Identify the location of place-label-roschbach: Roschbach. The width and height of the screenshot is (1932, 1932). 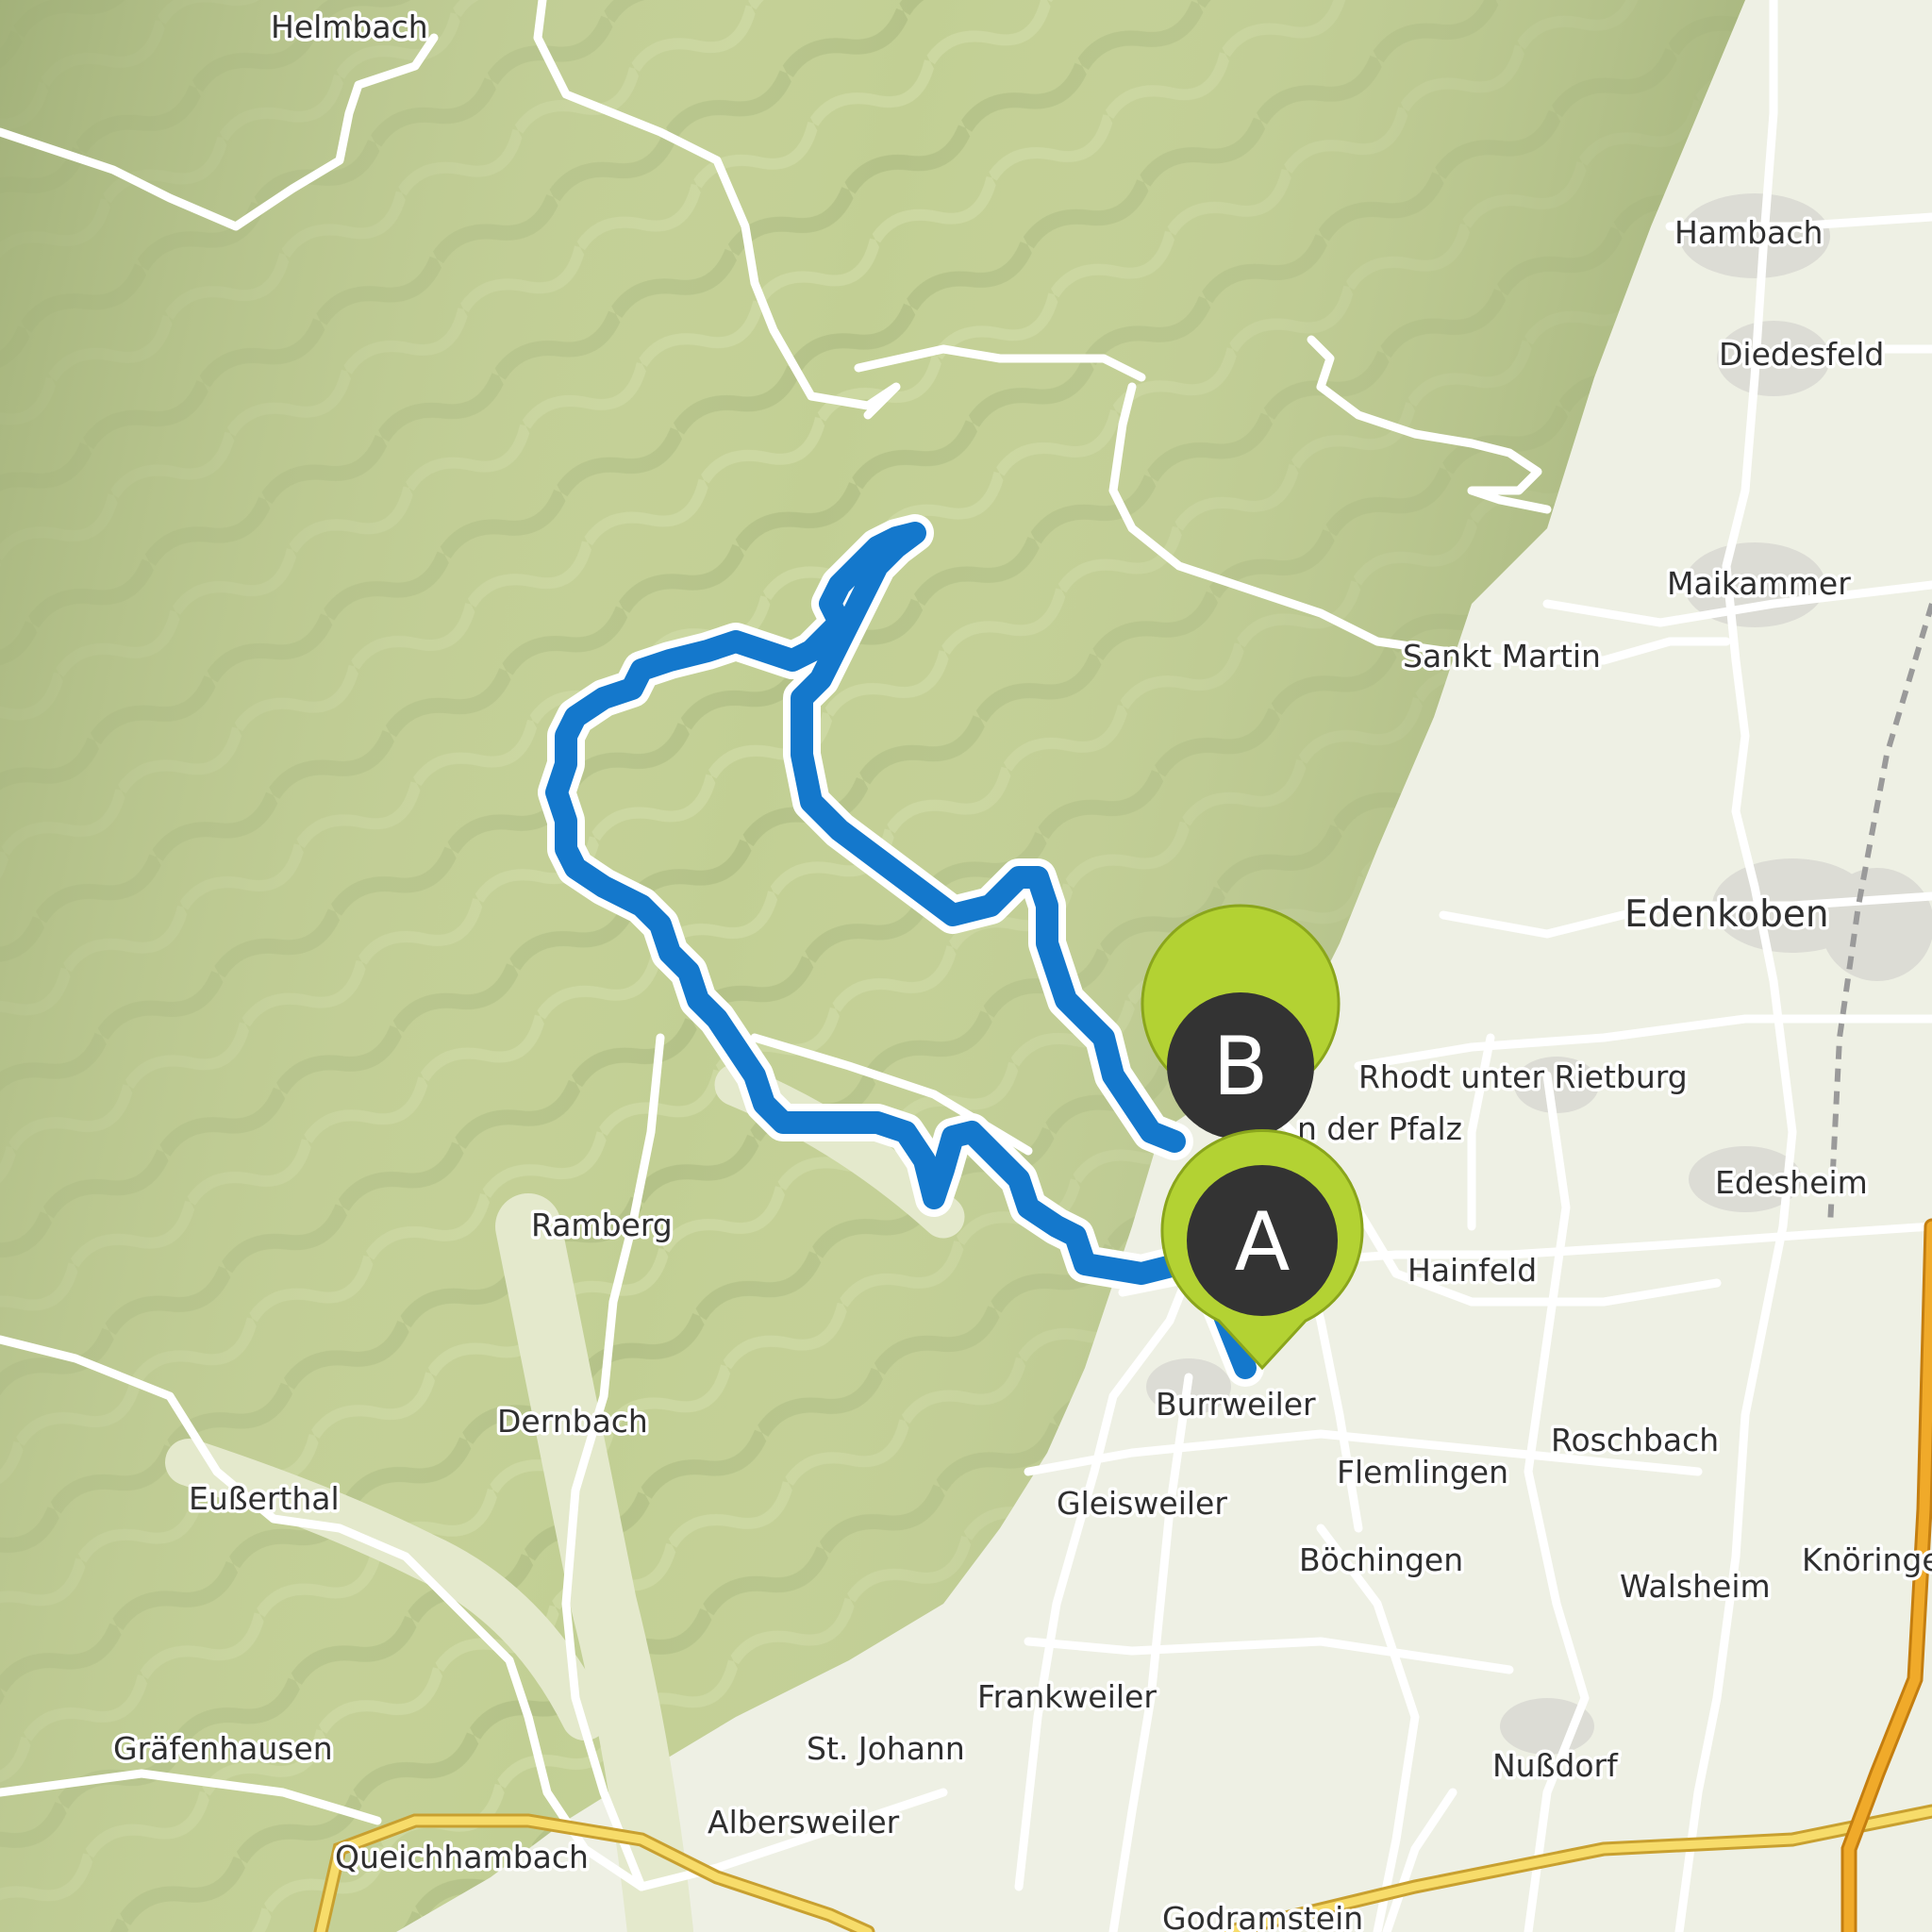
(1635, 1440).